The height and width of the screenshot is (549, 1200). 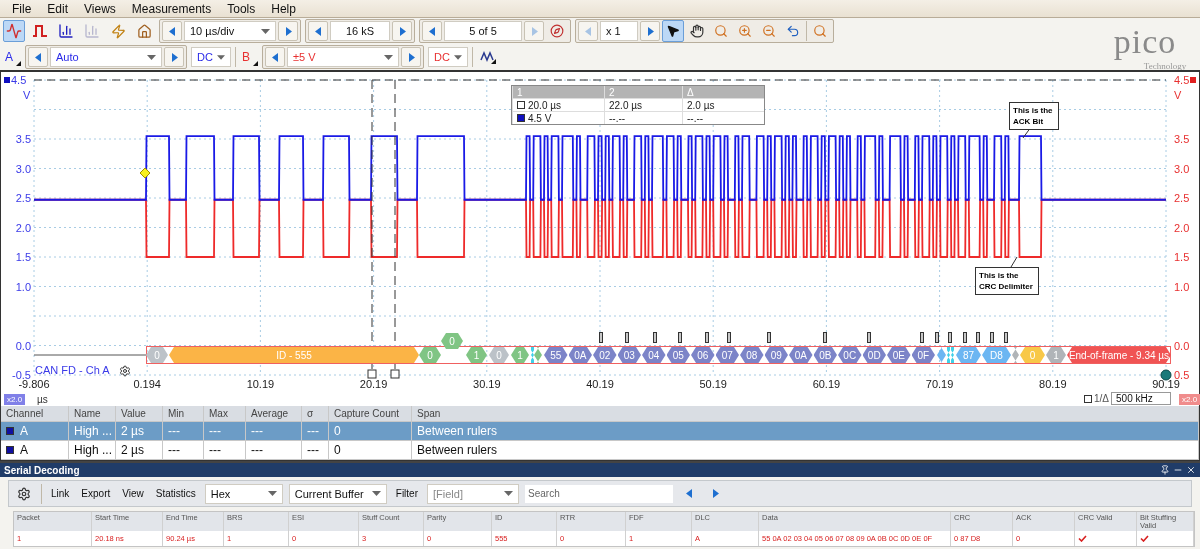 I want to click on buffer-field: 5 of 5, so click(x=483, y=31).